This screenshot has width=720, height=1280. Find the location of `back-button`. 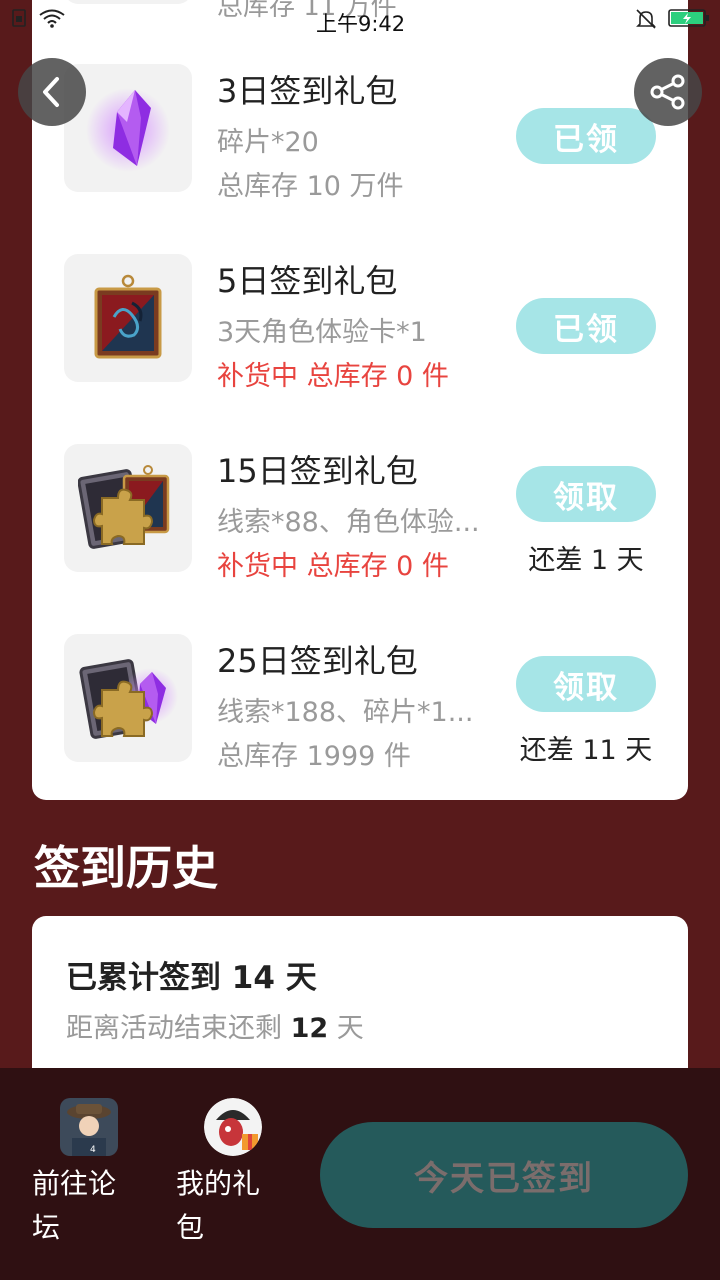

back-button is located at coordinates (52, 92).